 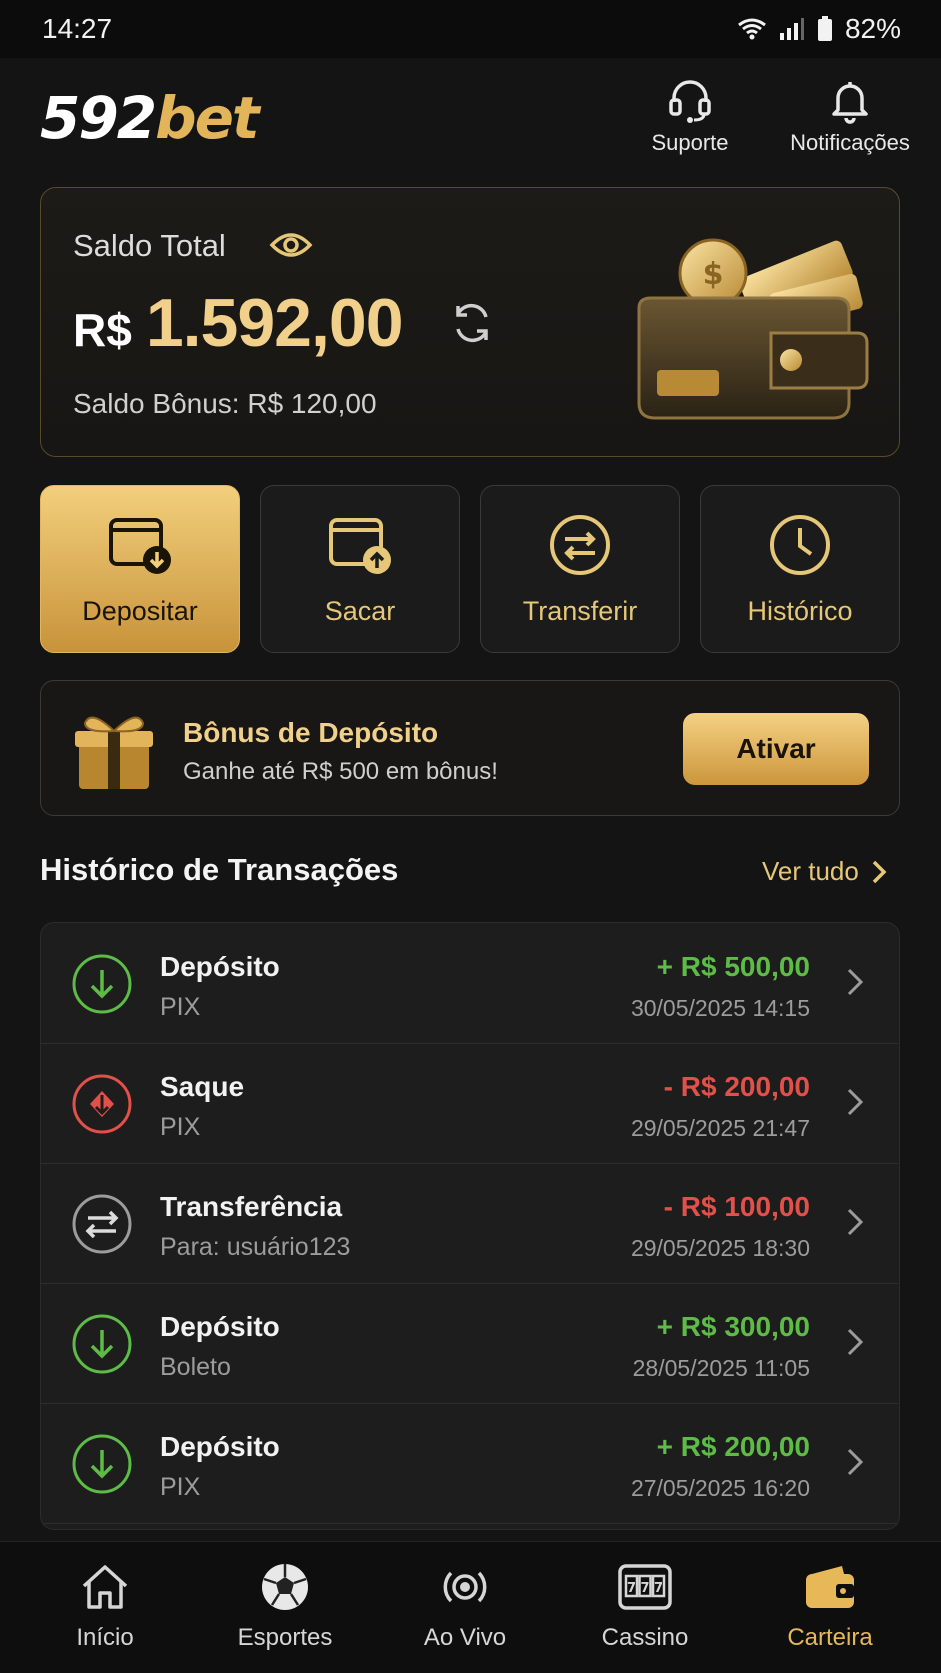 What do you see at coordinates (733, 1446) in the screenshot?
I see `tx-amount: + R$ 200,00` at bounding box center [733, 1446].